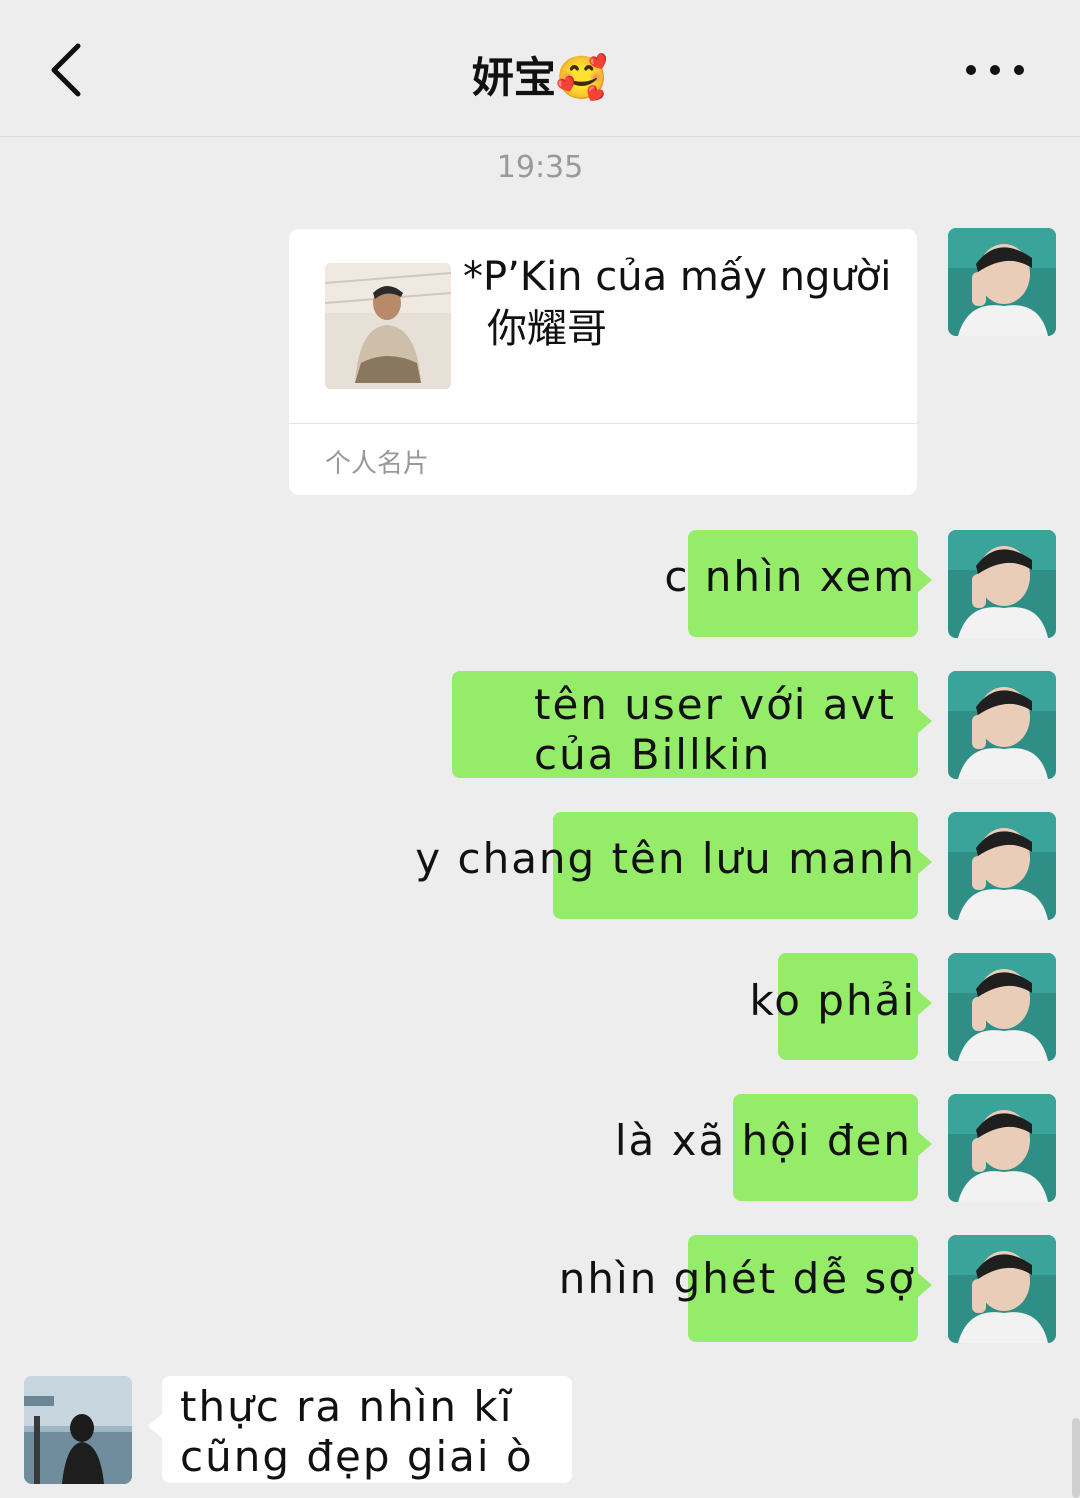 The image size is (1080, 1498). I want to click on contact-card-label: 个人名片, so click(377, 464).